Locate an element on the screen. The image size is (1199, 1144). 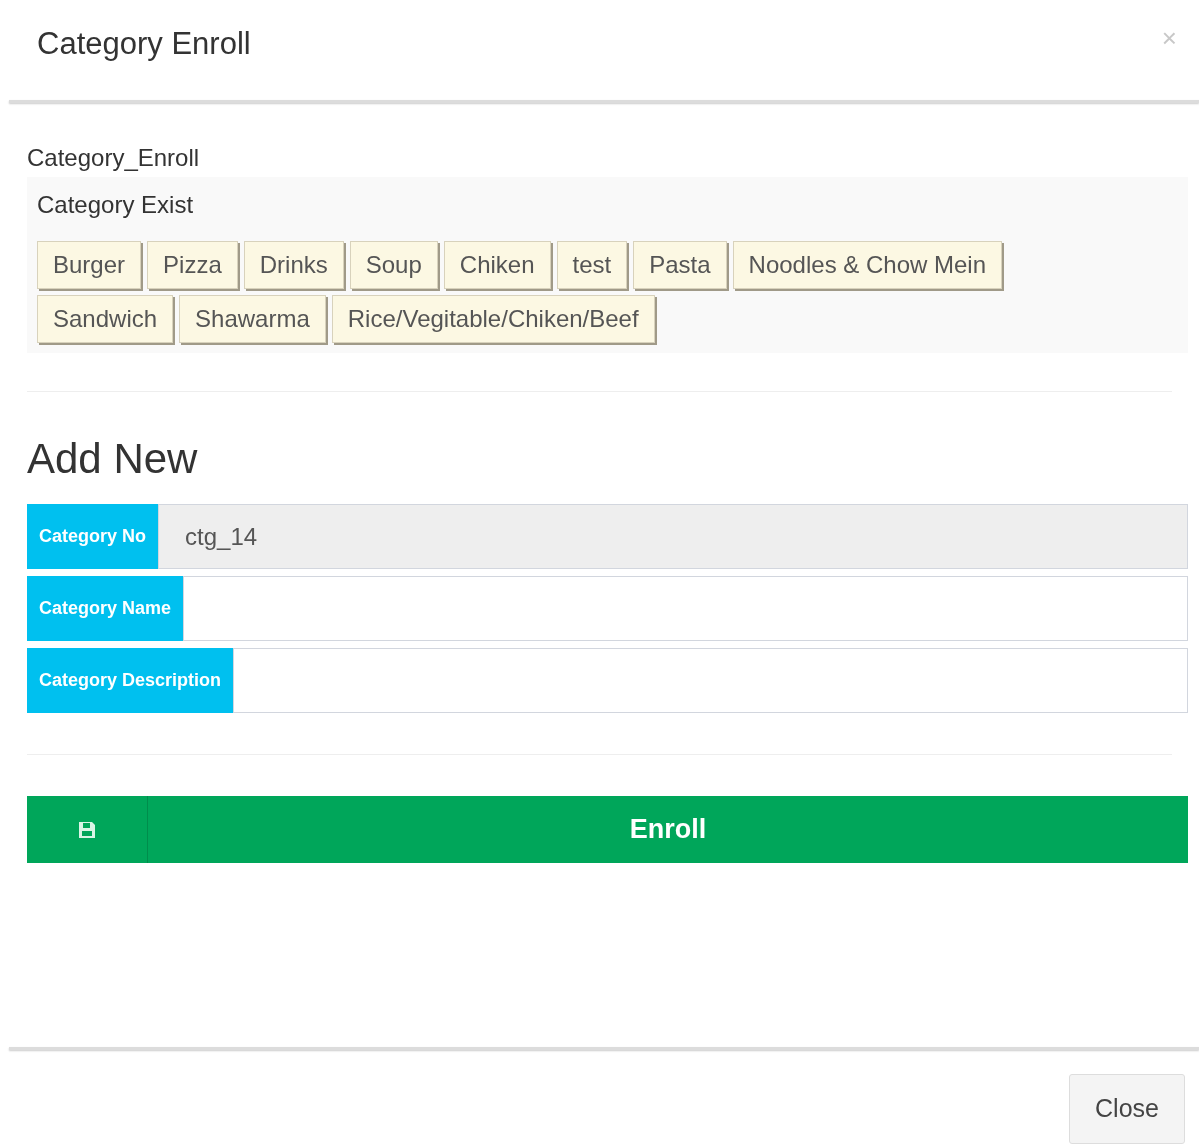
save-icon is located at coordinates (87, 829).